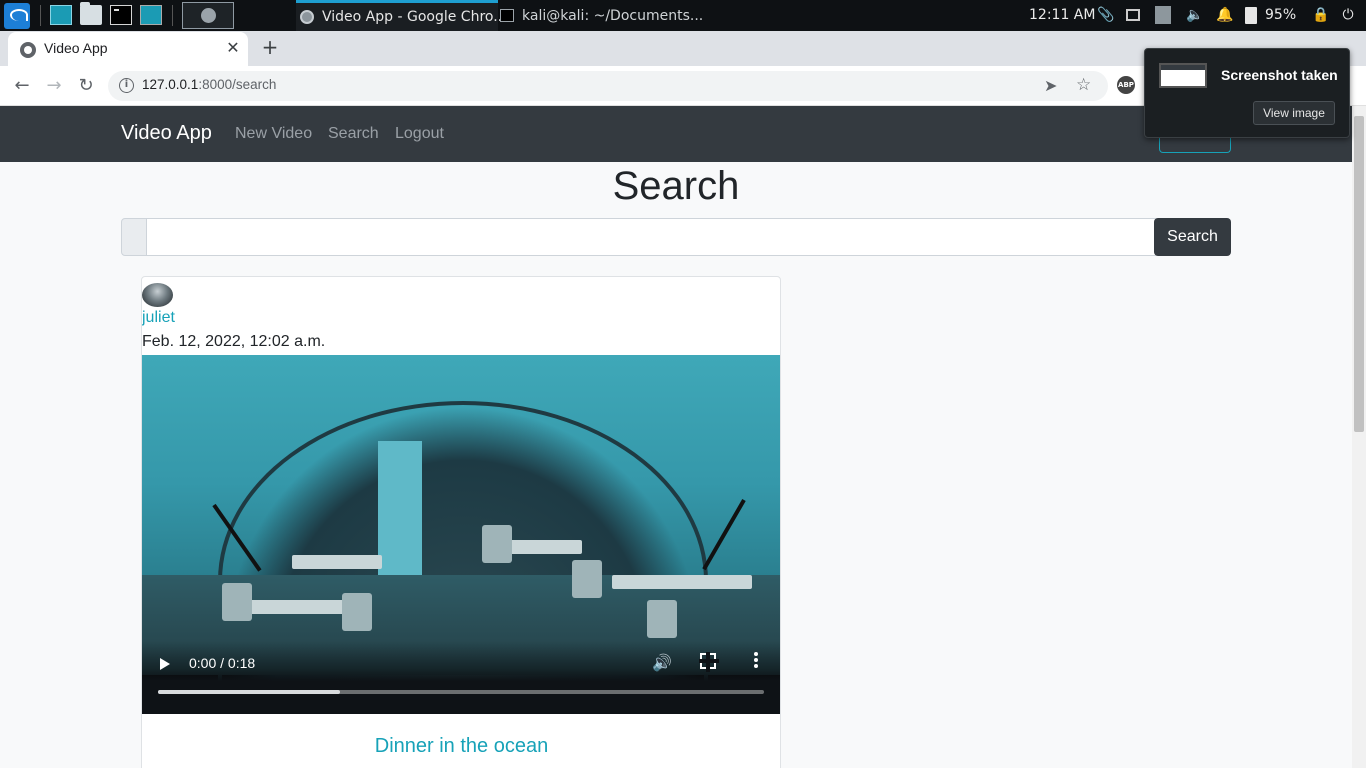 The height and width of the screenshot is (768, 1366). What do you see at coordinates (1194, 15) in the screenshot?
I see `volume-icon: 🔈` at bounding box center [1194, 15].